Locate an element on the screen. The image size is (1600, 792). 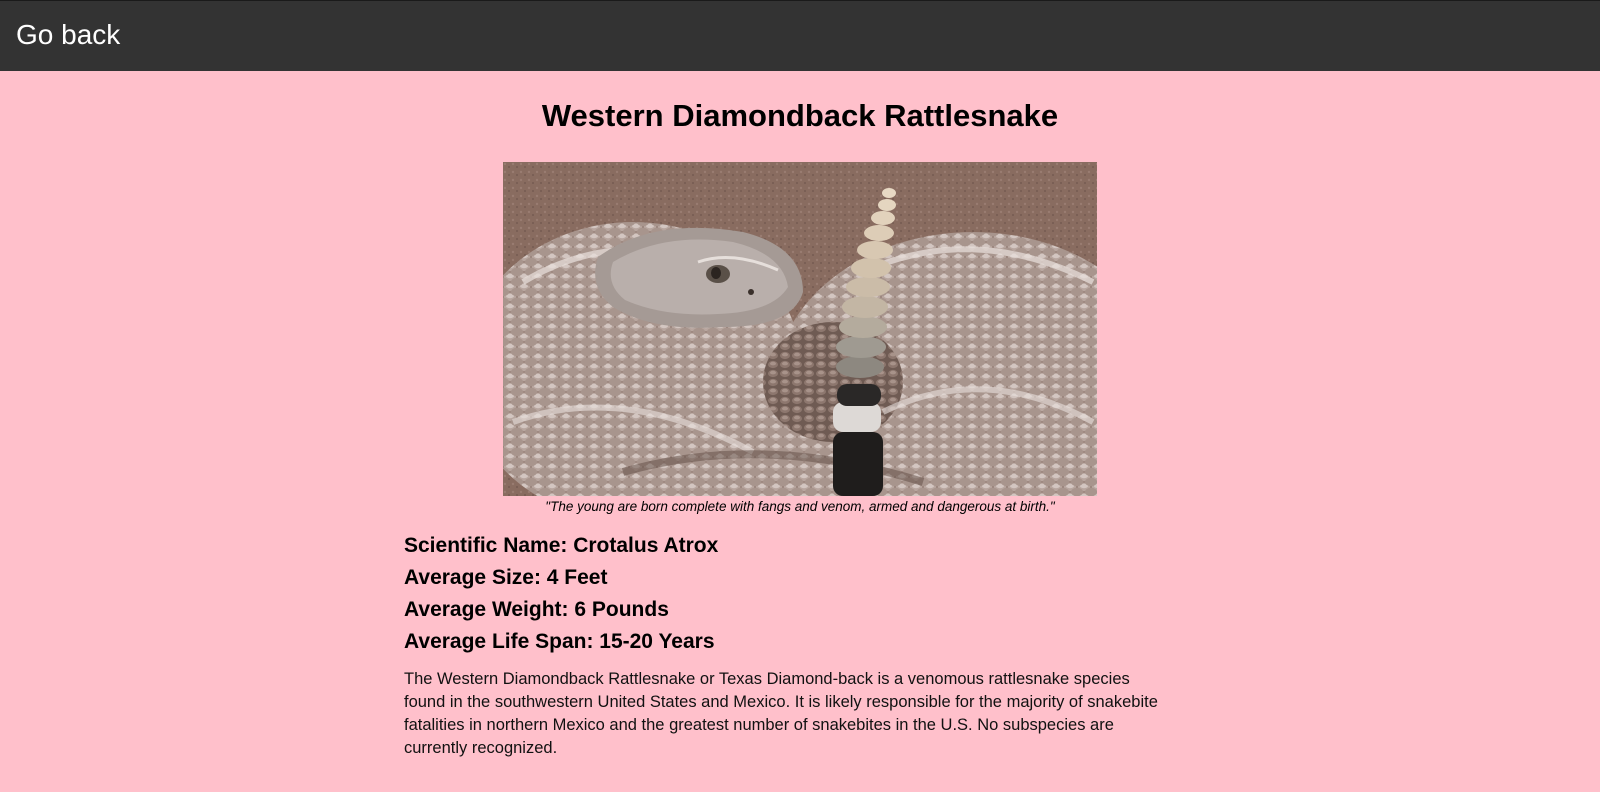
page-title: Western Diamondback Rattlesnake is located at coordinates (800, 115).